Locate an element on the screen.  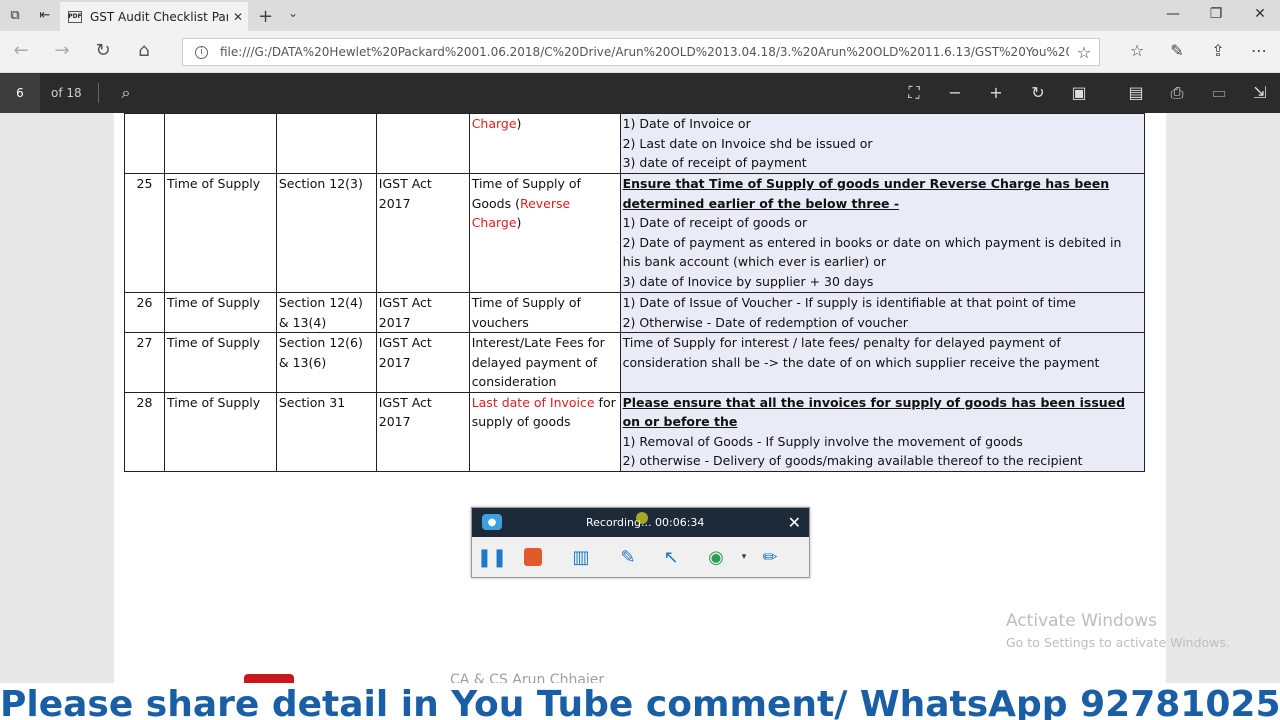
forward-icon: → is located at coordinates (62, 50).